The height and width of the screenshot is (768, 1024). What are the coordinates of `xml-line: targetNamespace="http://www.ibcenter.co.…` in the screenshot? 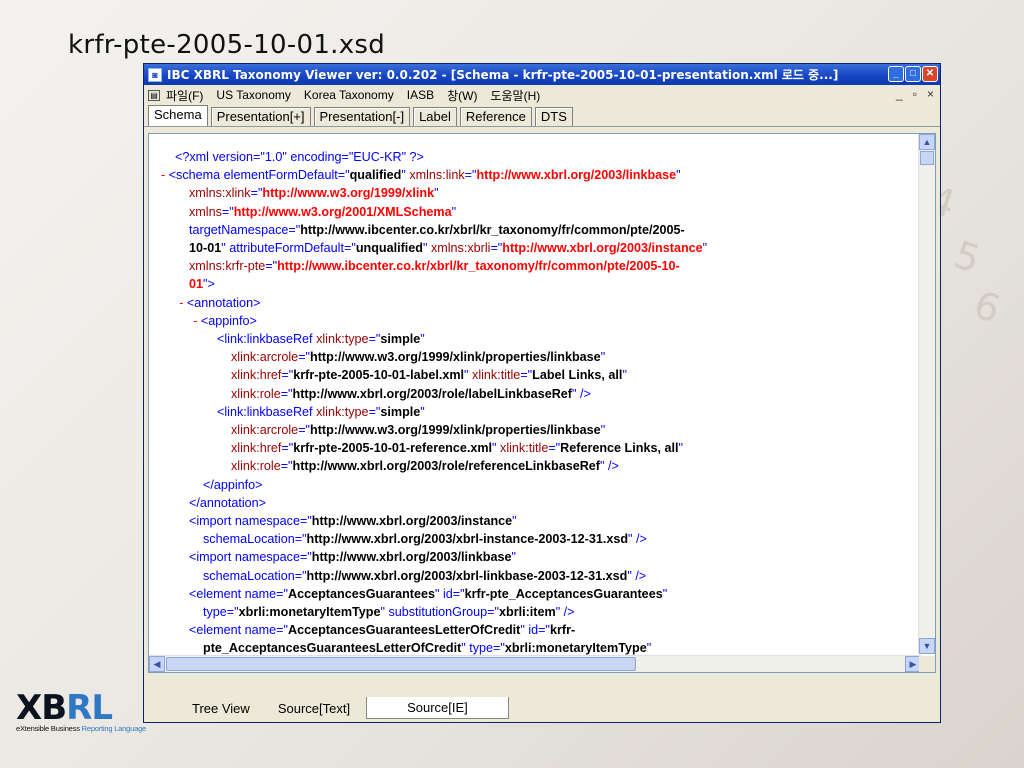 It's located at (526, 230).